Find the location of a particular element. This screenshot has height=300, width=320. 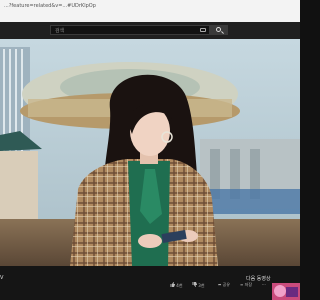

save-label: 저장 is located at coordinates (248, 284).